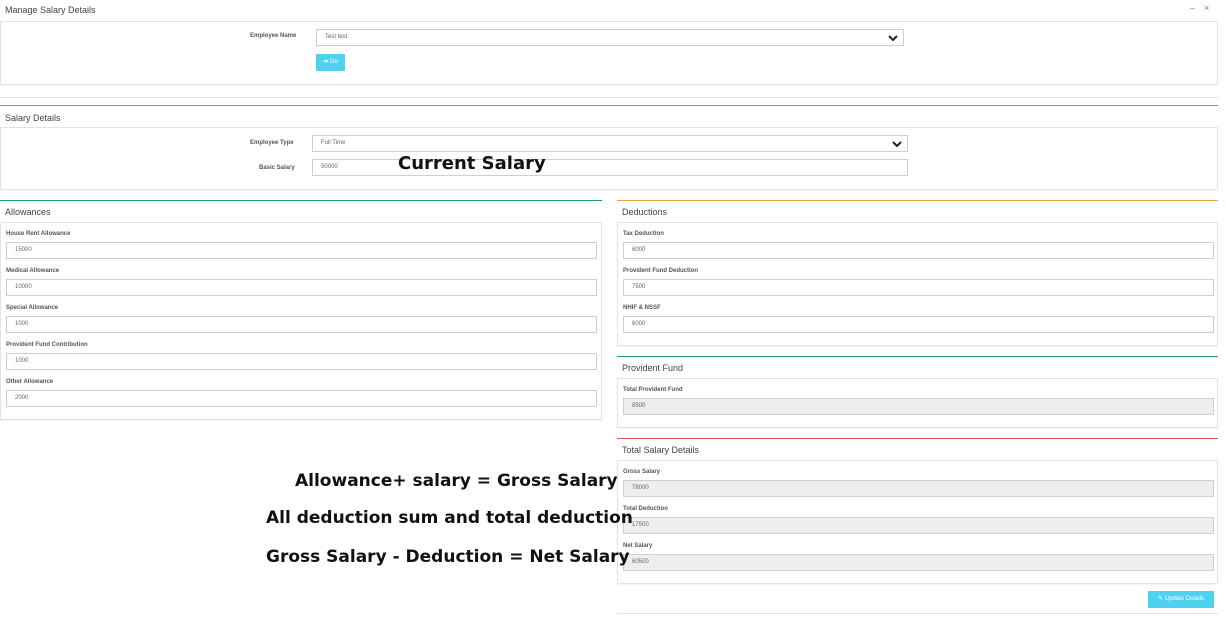 Image resolution: width=1226 pixels, height=621 pixels. Describe the element at coordinates (301, 398) in the screenshot. I see `allowance-input: 2000` at that location.